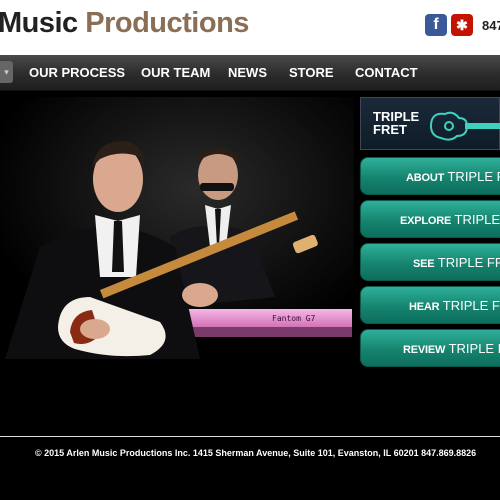 The width and height of the screenshot is (500, 500). What do you see at coordinates (167, 23) in the screenshot?
I see `brand-name-part2: Productions` at bounding box center [167, 23].